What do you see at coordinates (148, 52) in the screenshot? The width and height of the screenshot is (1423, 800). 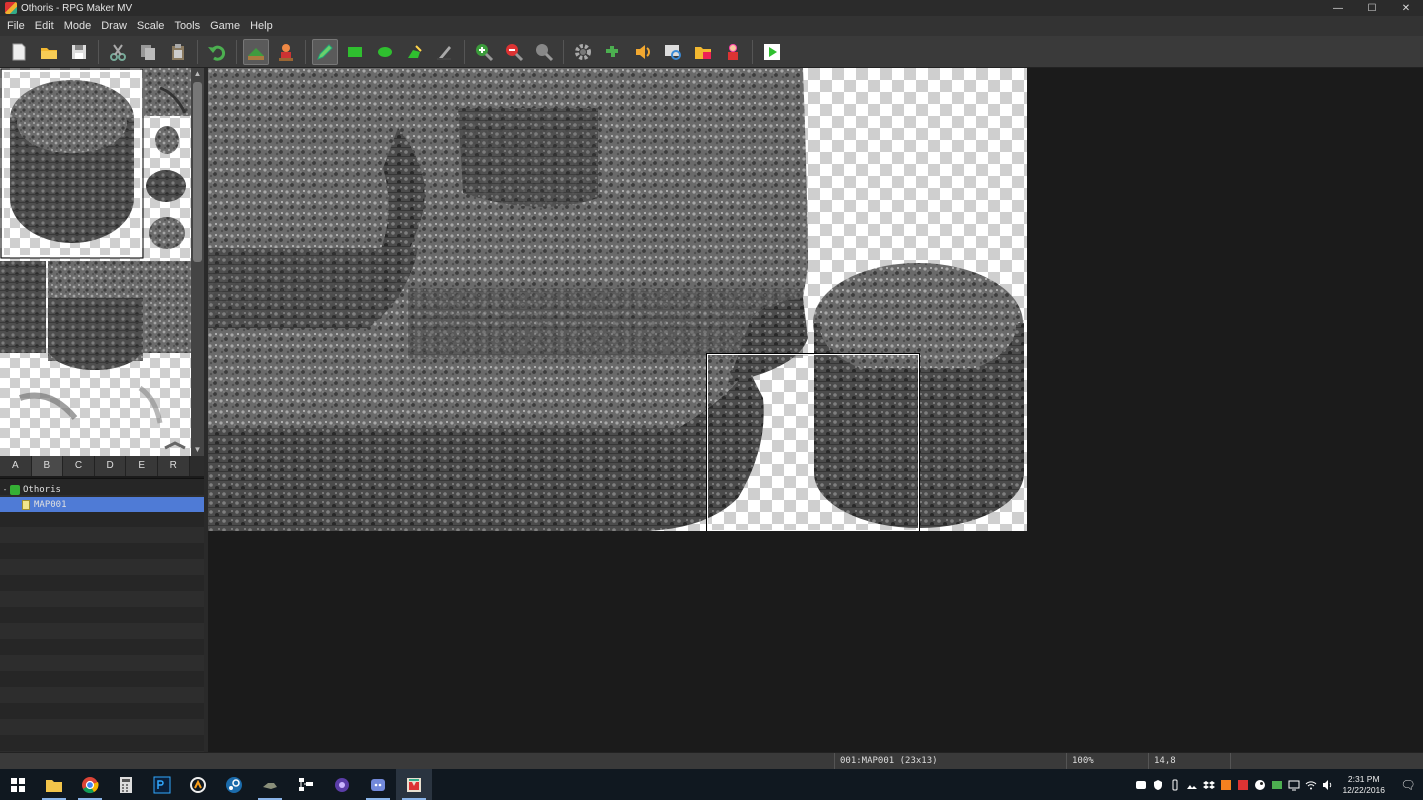 I see `copy-button` at bounding box center [148, 52].